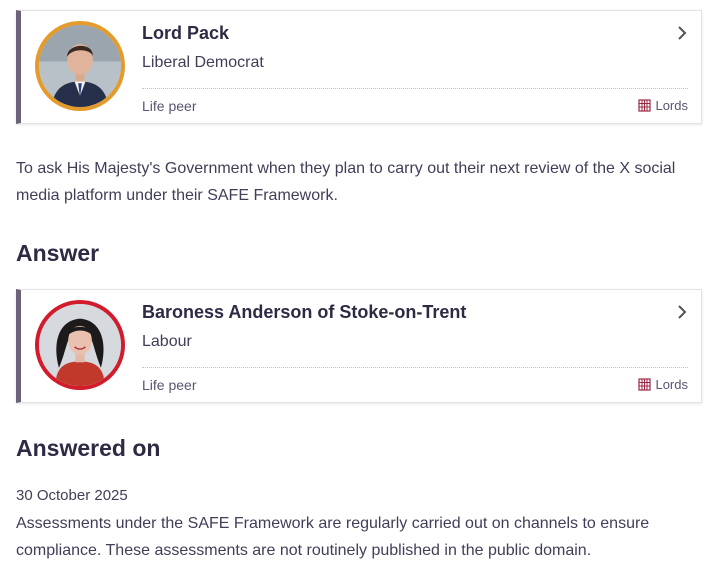  Describe the element at coordinates (72, 495) in the screenshot. I see `answered-date: 30 October 2025` at that location.